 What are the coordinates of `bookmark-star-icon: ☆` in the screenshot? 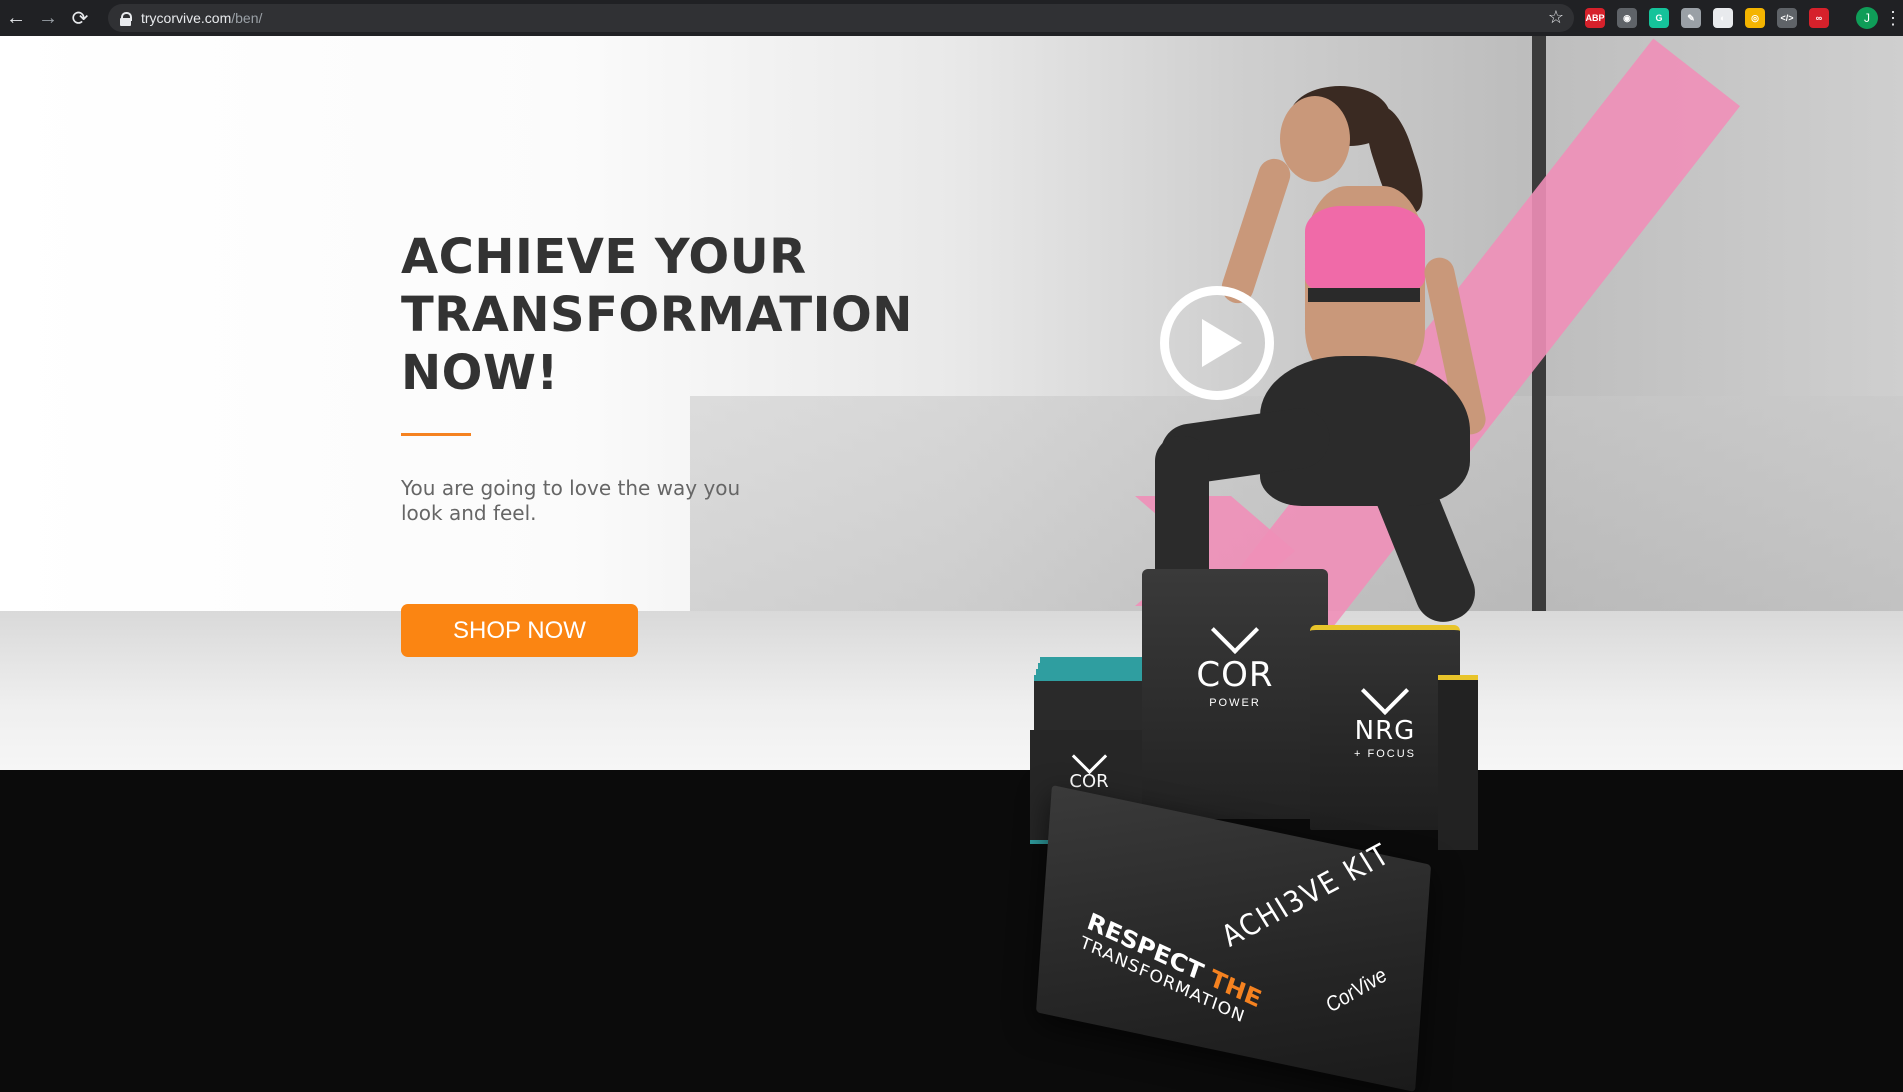 It's located at (1556, 17).